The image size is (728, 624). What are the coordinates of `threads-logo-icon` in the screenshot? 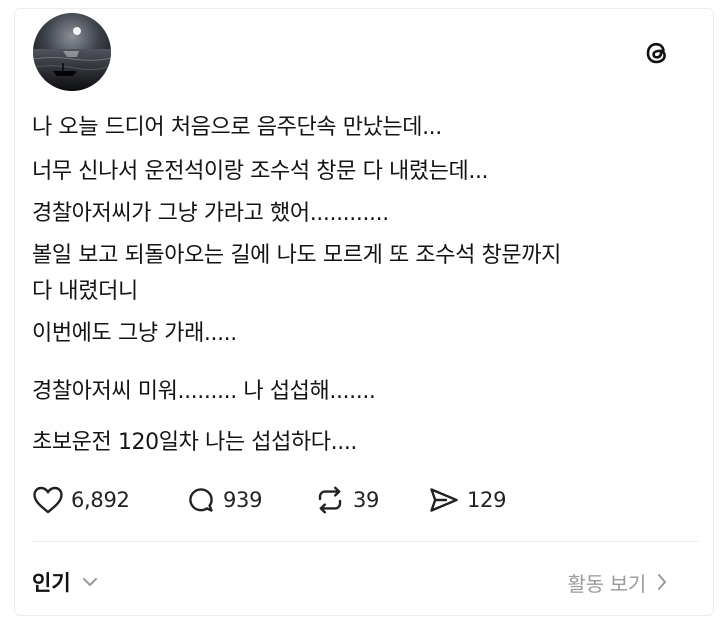 It's located at (657, 53).